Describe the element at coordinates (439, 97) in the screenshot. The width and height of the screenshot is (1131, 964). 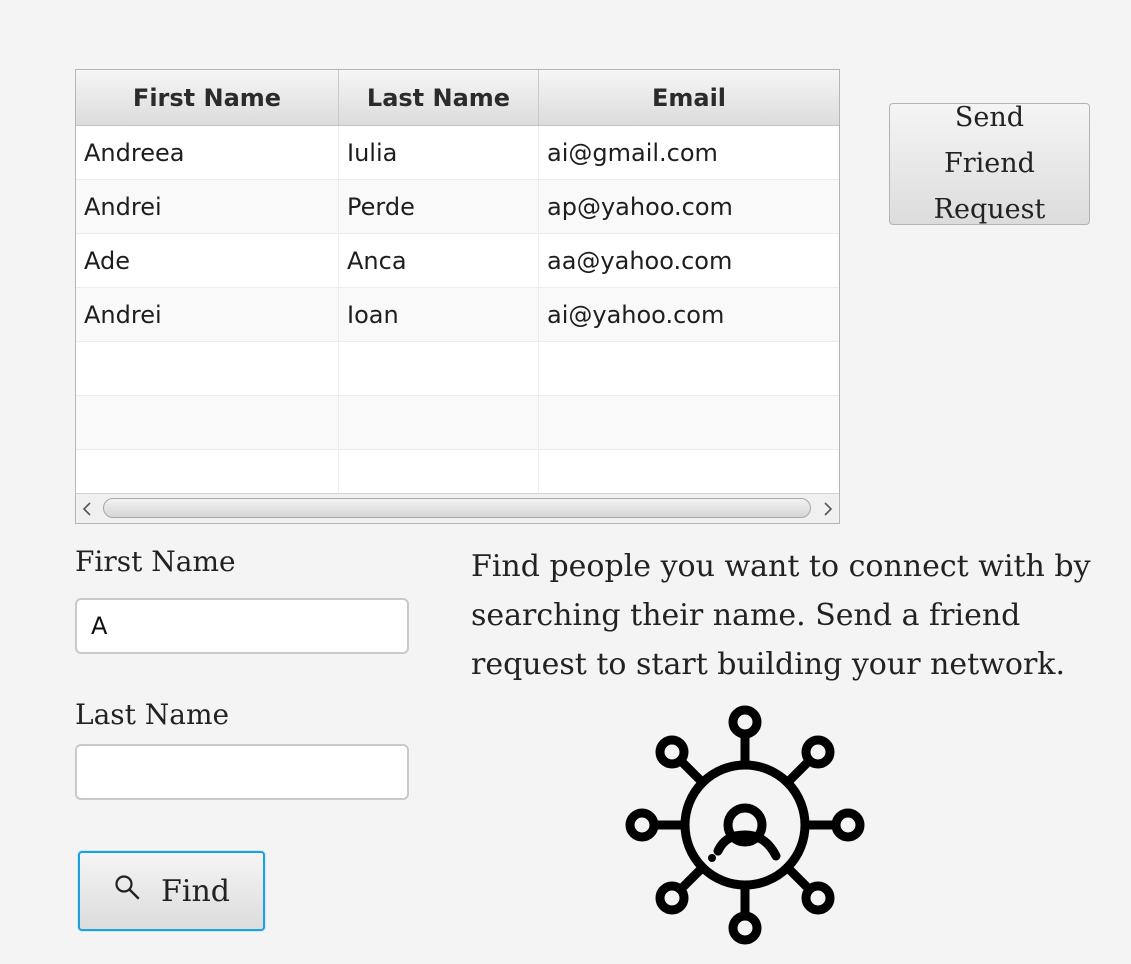
I see `column-header-last-name: Last Name` at that location.